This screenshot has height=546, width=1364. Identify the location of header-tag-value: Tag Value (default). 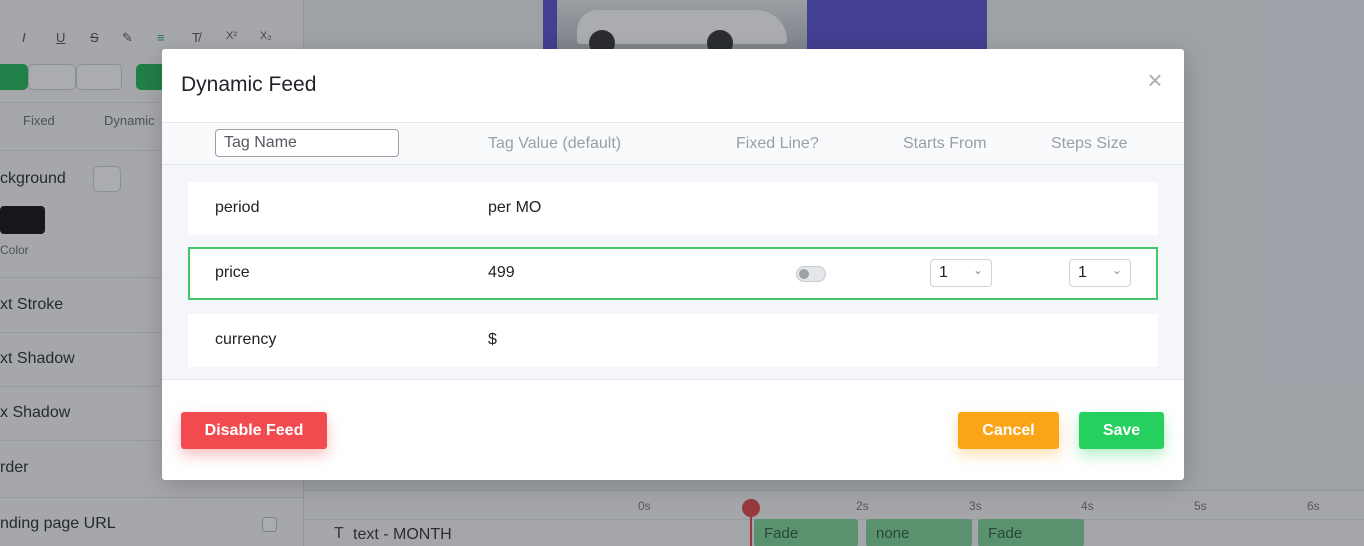
(555, 143).